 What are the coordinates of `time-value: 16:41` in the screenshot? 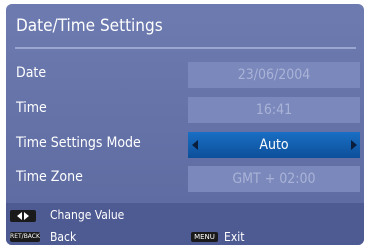 It's located at (274, 110).